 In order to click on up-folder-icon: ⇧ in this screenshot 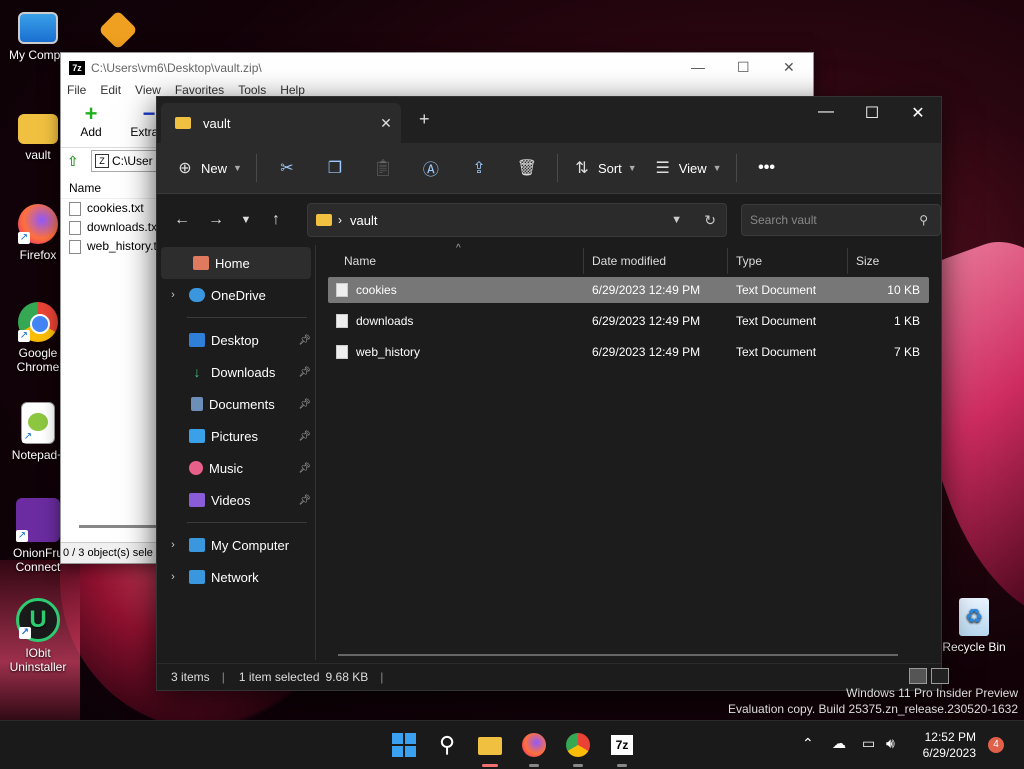, I will do `click(75, 161)`.